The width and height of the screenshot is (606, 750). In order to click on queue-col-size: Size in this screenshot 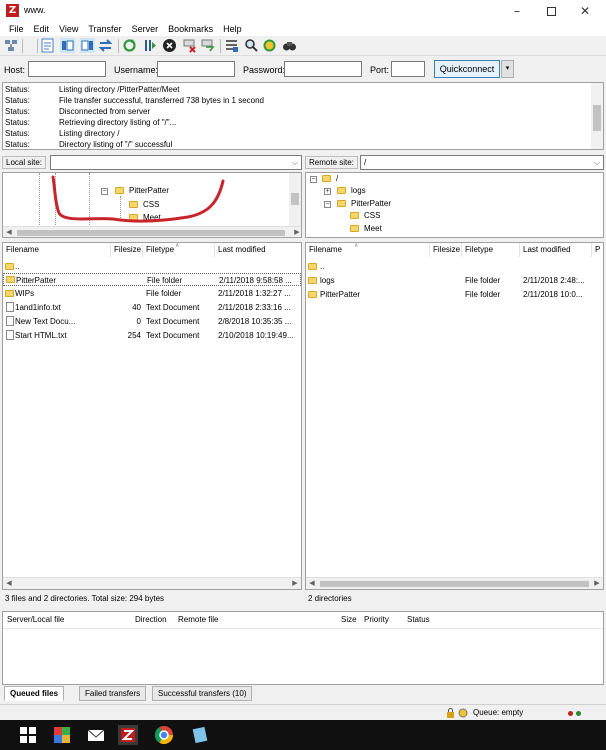, I will do `click(349, 619)`.